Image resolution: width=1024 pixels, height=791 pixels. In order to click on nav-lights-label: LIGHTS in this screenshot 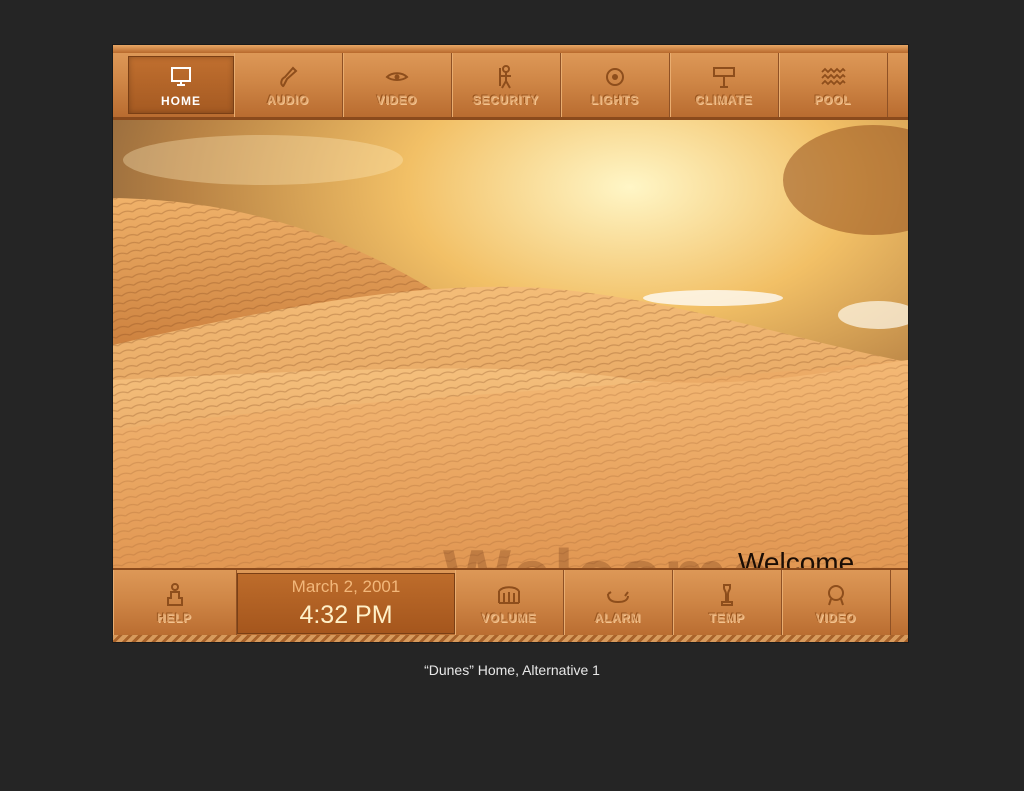, I will do `click(615, 100)`.